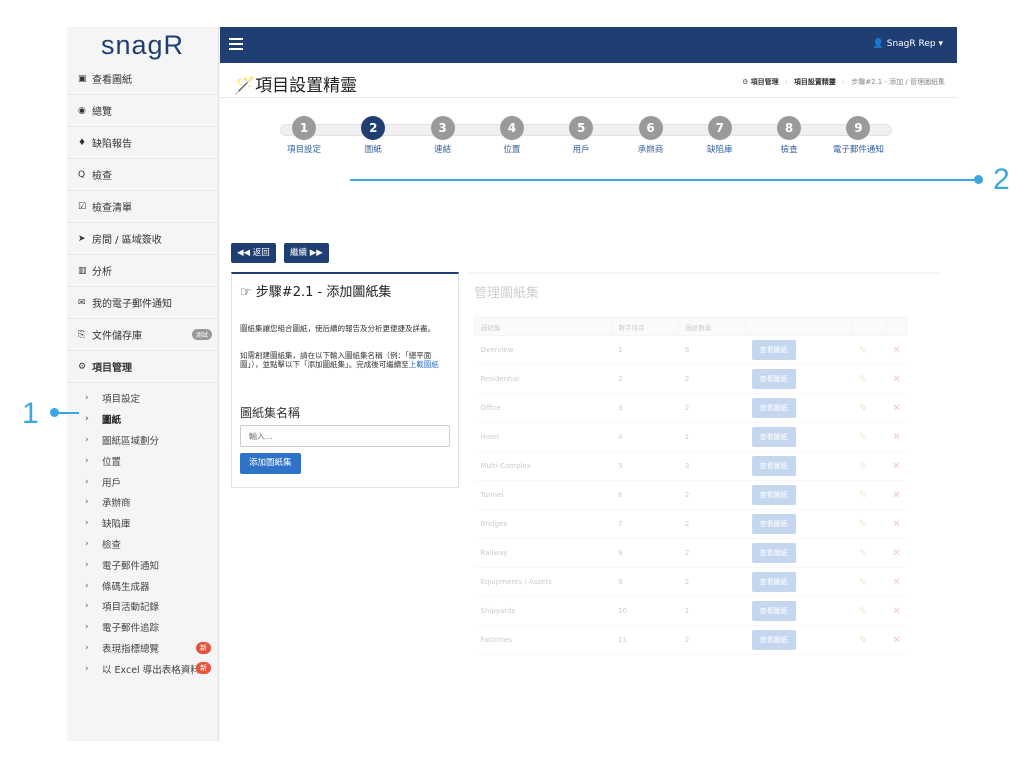 The image size is (1024, 768). I want to click on sidebar-item: ⚙ 項目管理, so click(142, 367).